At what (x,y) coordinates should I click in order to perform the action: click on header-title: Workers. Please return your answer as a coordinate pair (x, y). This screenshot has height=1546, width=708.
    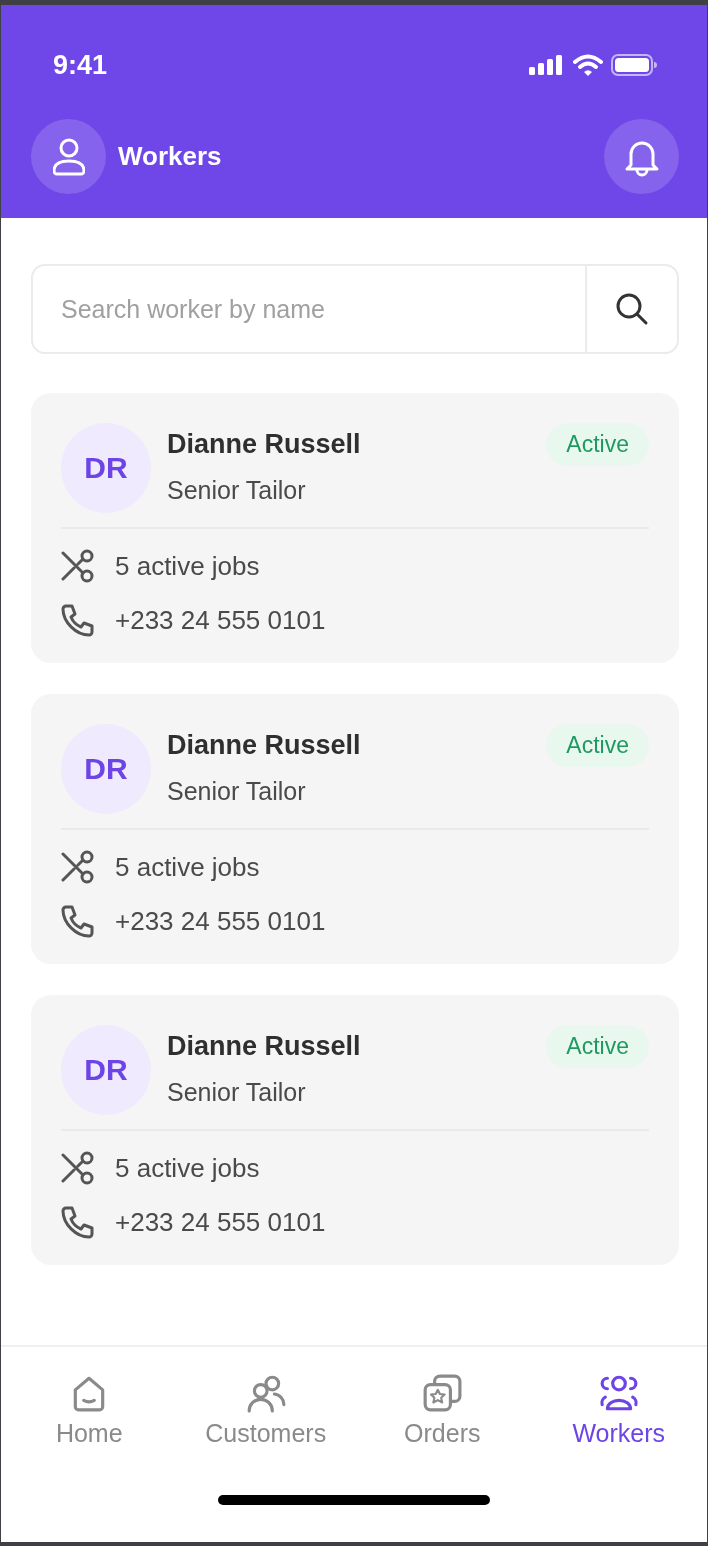
    Looking at the image, I should click on (170, 156).